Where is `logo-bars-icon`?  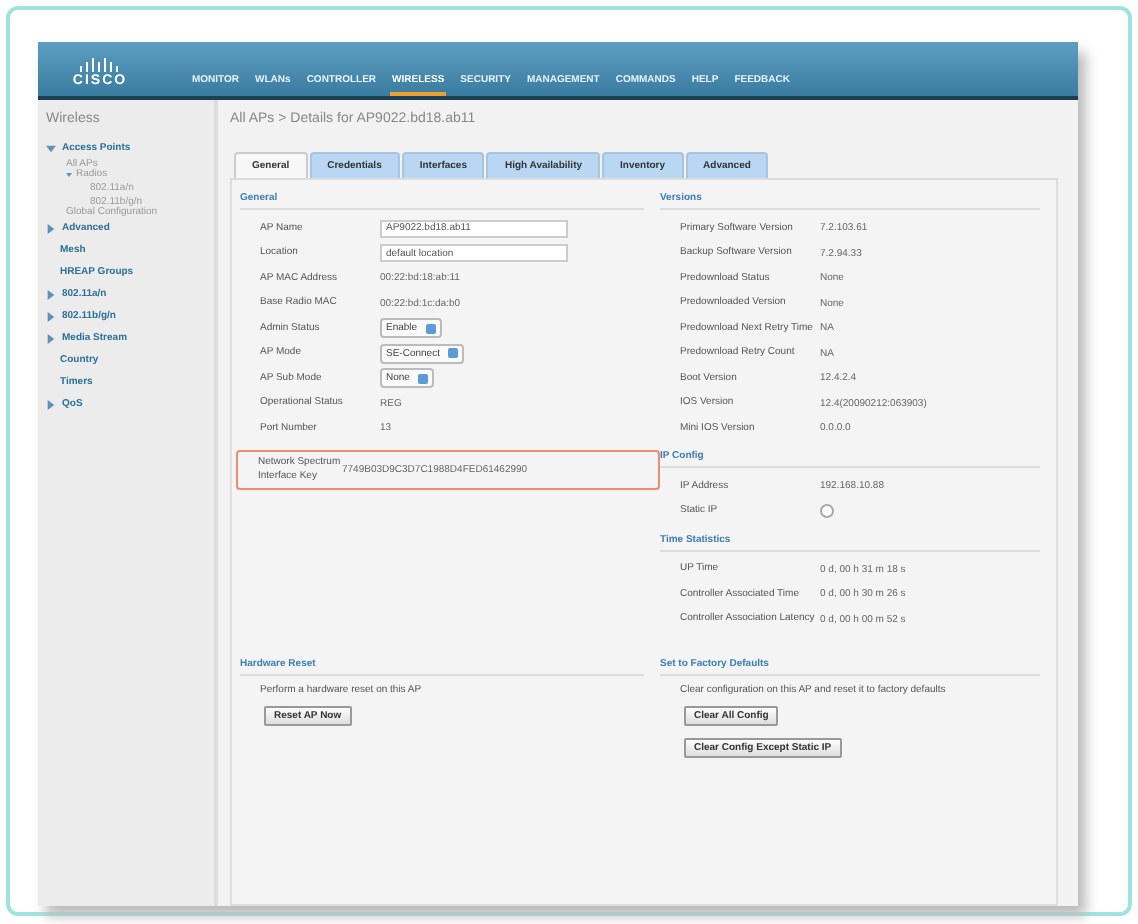 logo-bars-icon is located at coordinates (100, 66).